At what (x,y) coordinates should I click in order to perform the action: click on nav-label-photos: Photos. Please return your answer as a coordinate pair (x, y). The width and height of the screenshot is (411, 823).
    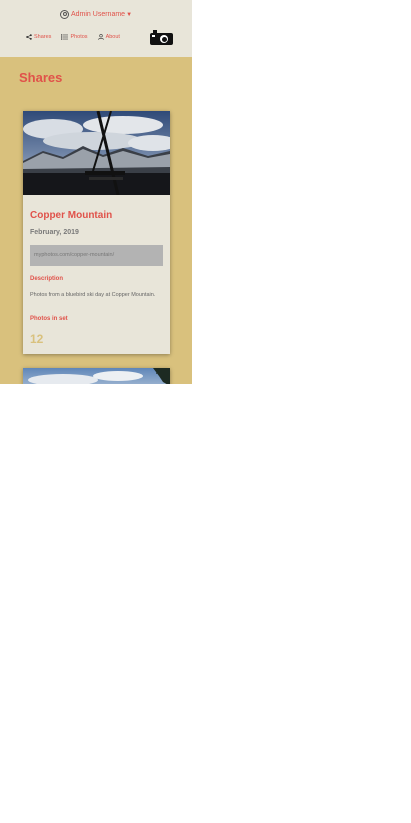
    Looking at the image, I should click on (79, 37).